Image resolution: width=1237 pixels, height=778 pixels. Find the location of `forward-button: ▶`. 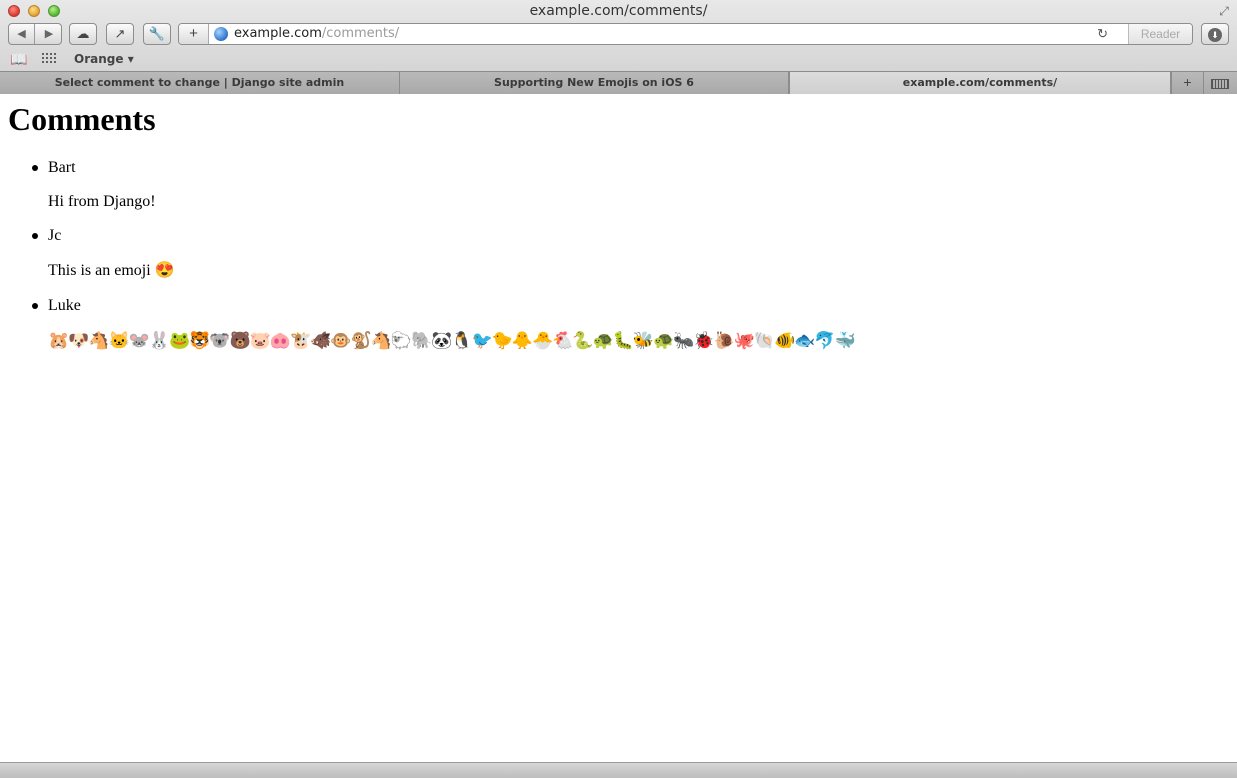

forward-button: ▶ is located at coordinates (49, 34).